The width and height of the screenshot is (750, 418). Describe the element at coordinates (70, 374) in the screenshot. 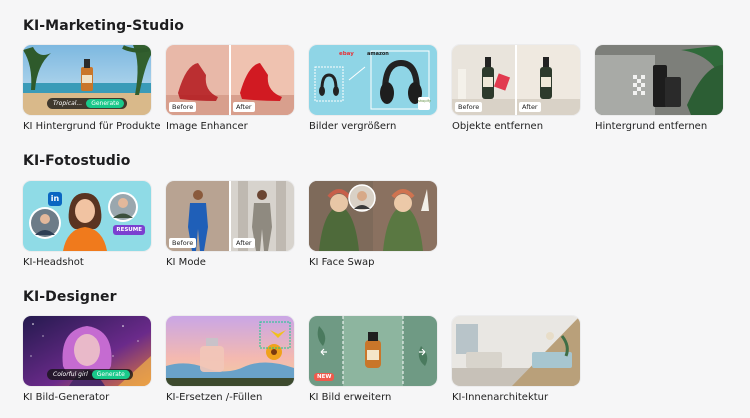

I see `prompt-text: Colorful girl` at that location.